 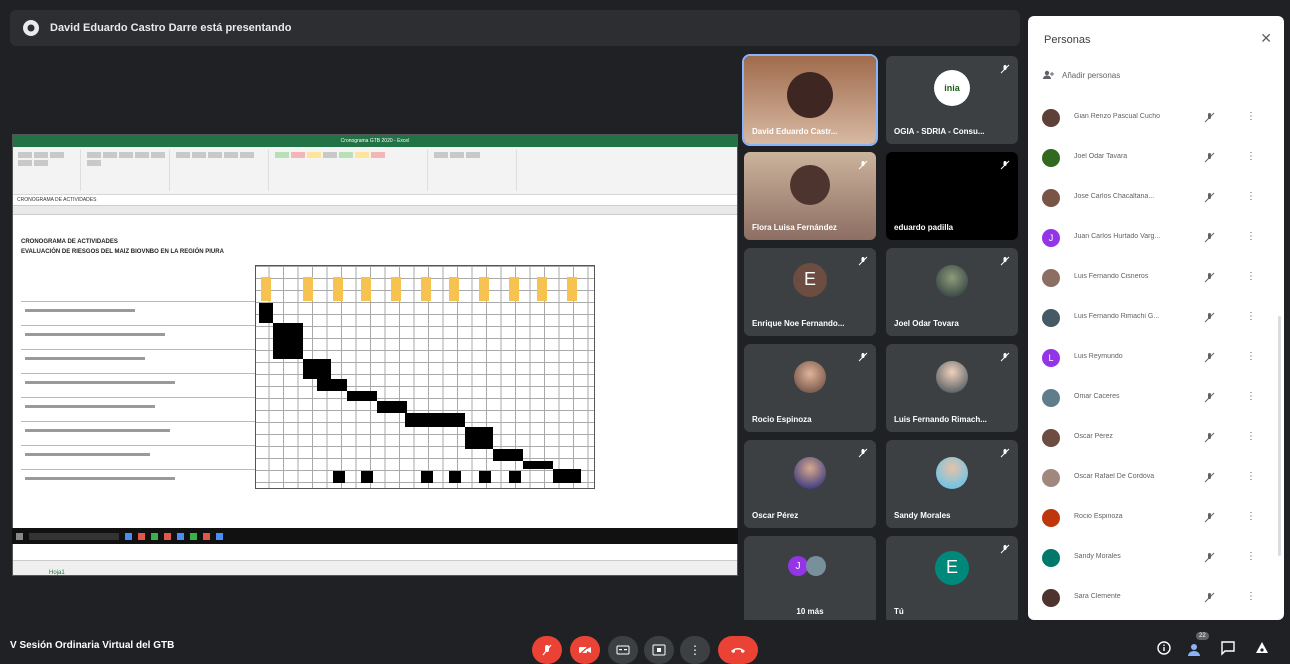 What do you see at coordinates (375, 536) in the screenshot?
I see `windows-taskbar` at bounding box center [375, 536].